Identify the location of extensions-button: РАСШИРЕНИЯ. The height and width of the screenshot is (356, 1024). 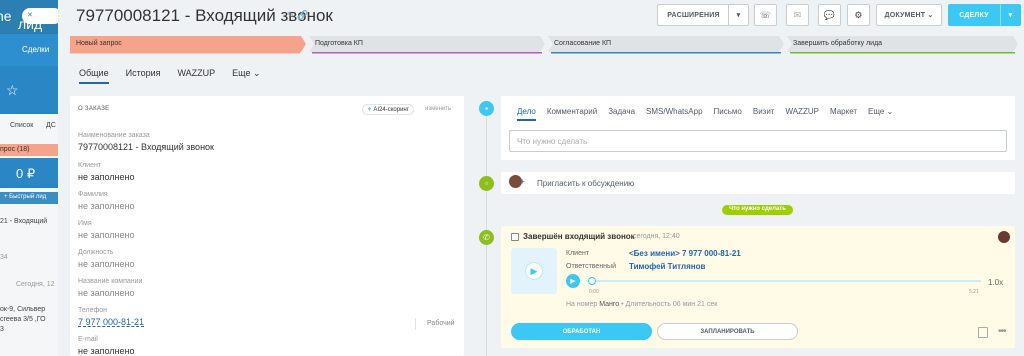
(693, 15).